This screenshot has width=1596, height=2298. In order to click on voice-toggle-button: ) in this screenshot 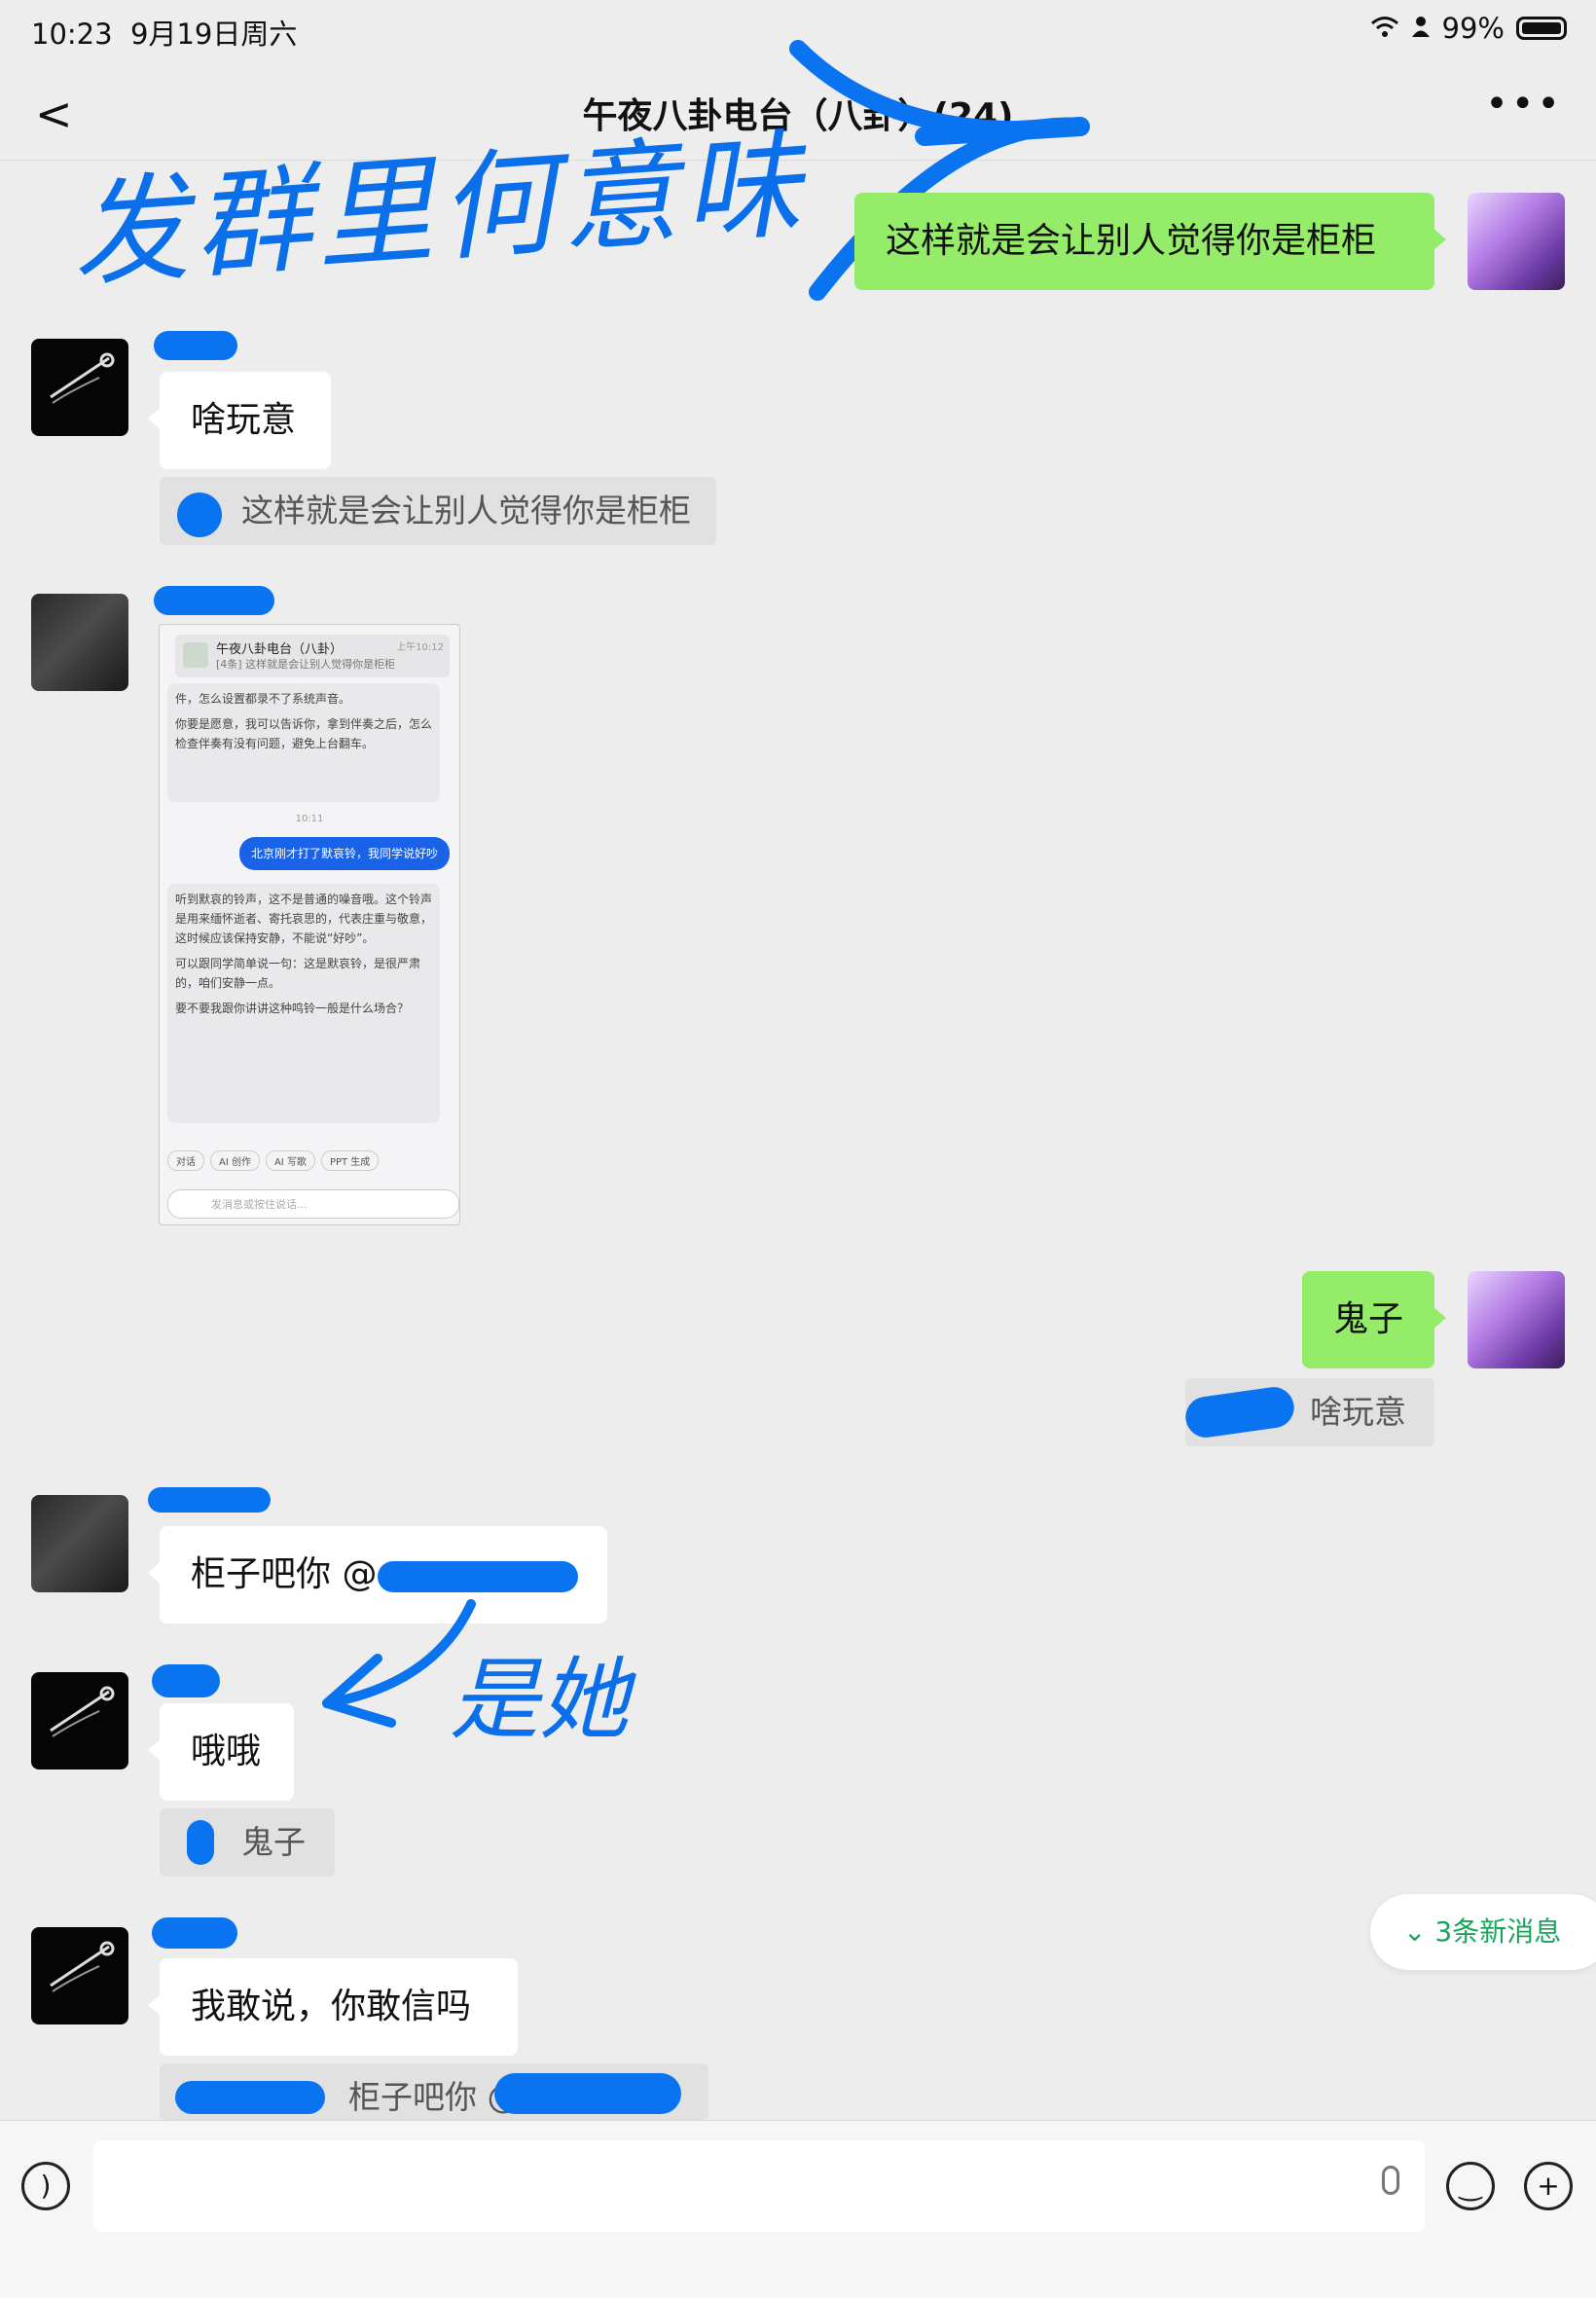, I will do `click(45, 2186)`.